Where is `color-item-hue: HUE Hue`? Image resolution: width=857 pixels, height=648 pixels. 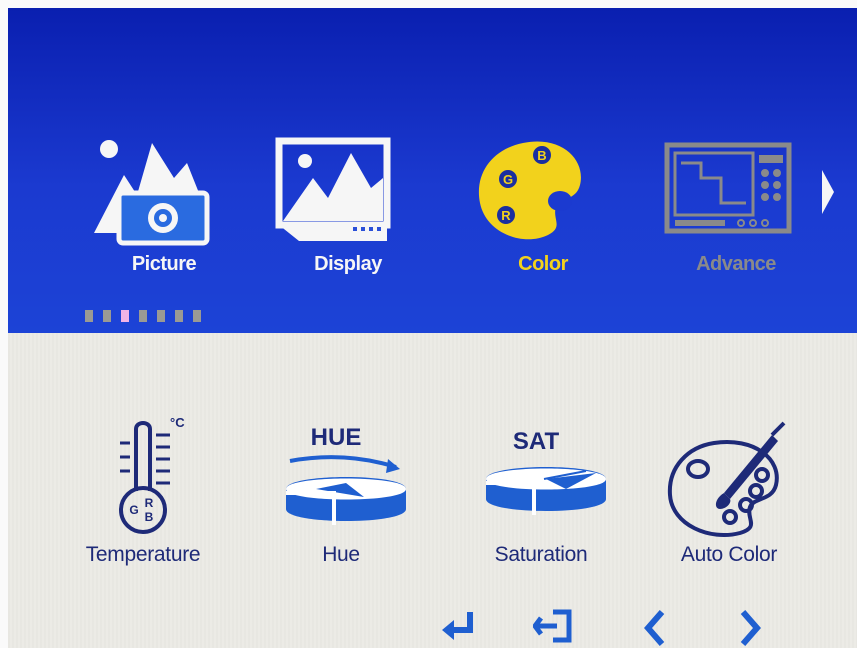
color-item-hue: HUE Hue is located at coordinates (341, 498).